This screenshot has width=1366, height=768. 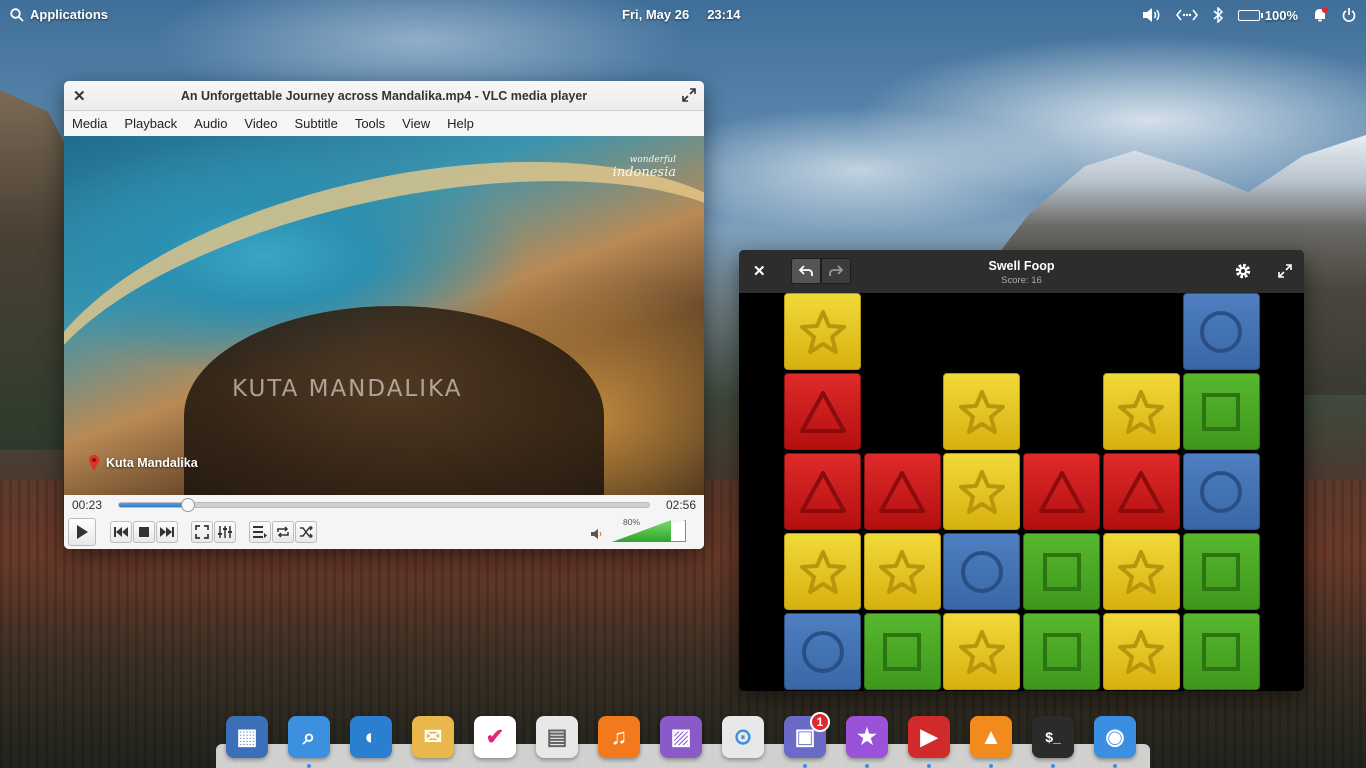 I want to click on dock-app-files: ⌕, so click(x=309, y=742).